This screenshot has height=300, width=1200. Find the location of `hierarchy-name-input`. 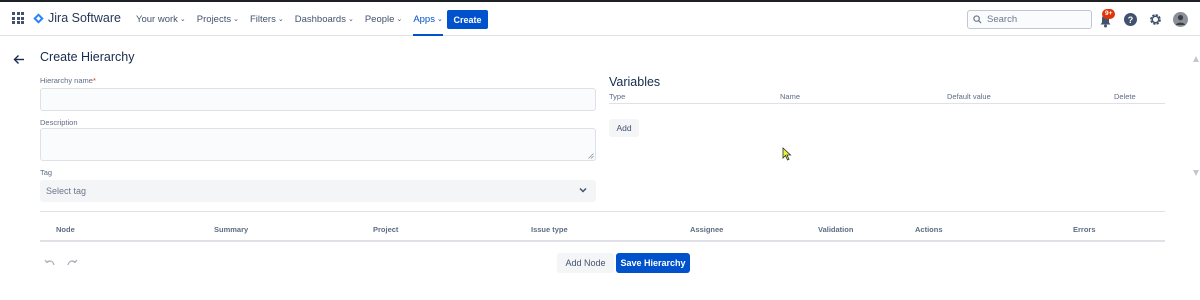

hierarchy-name-input is located at coordinates (318, 99).